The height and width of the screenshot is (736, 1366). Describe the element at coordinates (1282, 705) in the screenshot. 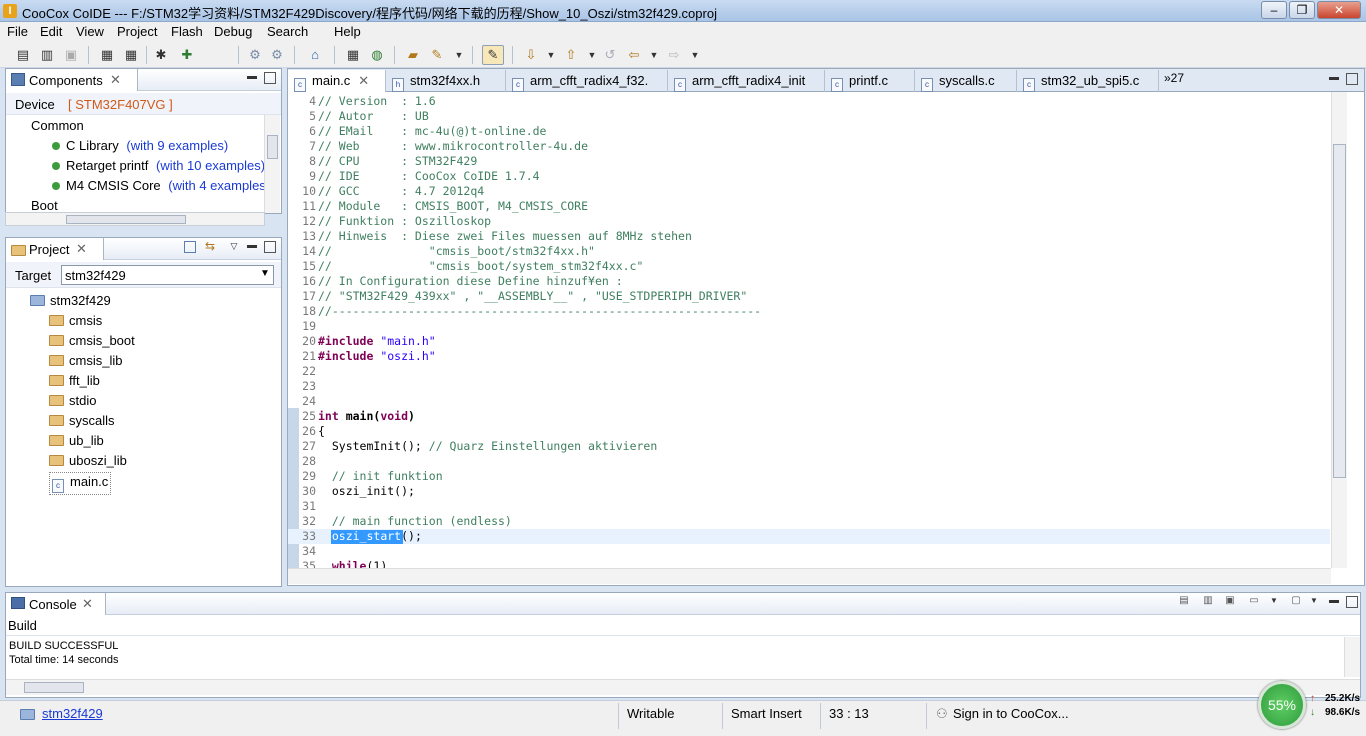

I see `network-gauge: 55%` at that location.